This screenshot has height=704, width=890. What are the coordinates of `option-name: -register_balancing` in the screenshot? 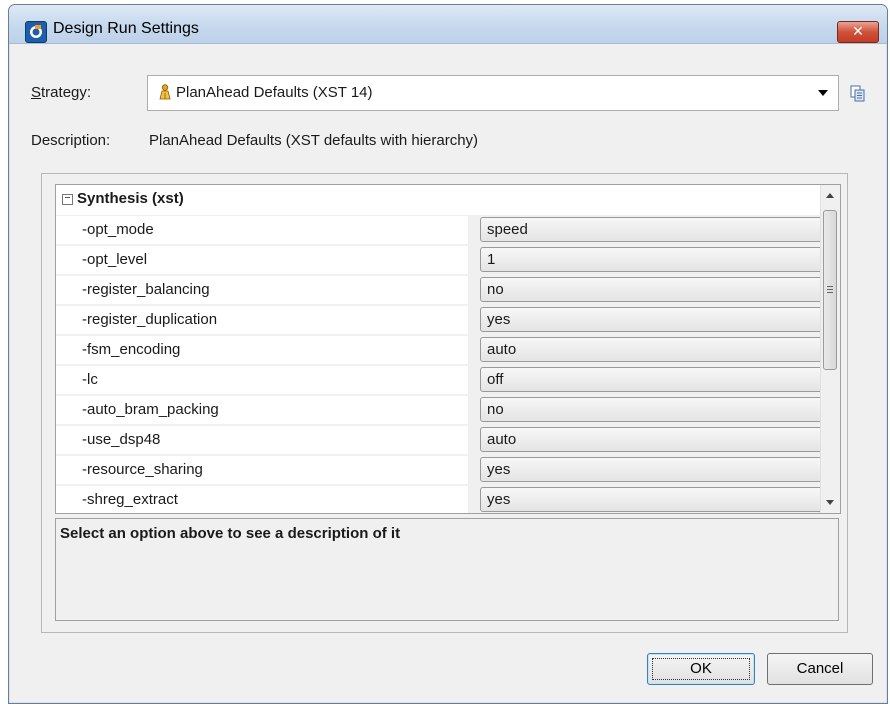 It's located at (262, 290).